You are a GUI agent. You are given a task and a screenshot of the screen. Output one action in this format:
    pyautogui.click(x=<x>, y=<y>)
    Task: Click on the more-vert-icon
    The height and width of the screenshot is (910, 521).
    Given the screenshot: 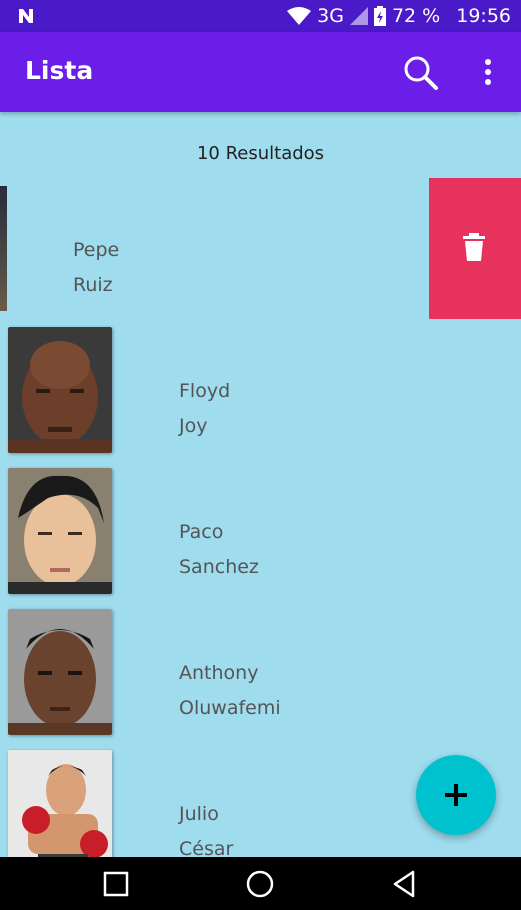 What is the action you would take?
    pyautogui.click(x=488, y=72)
    